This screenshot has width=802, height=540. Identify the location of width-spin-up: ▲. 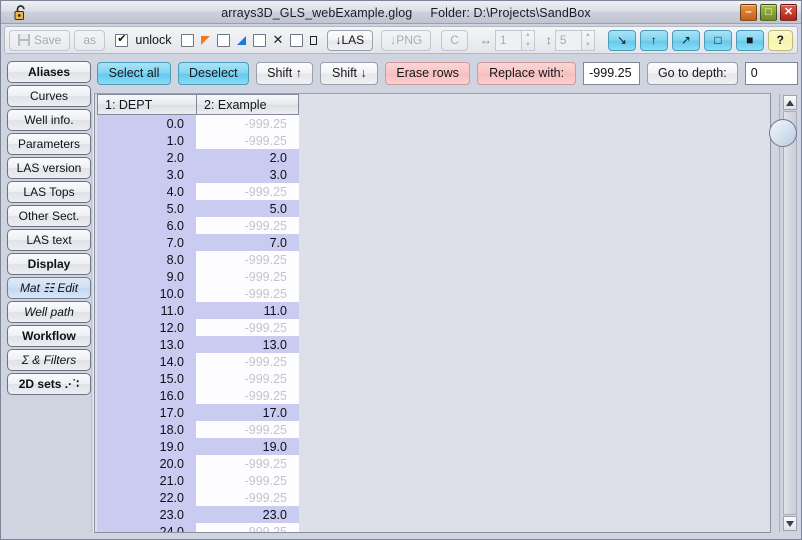
(528, 36).